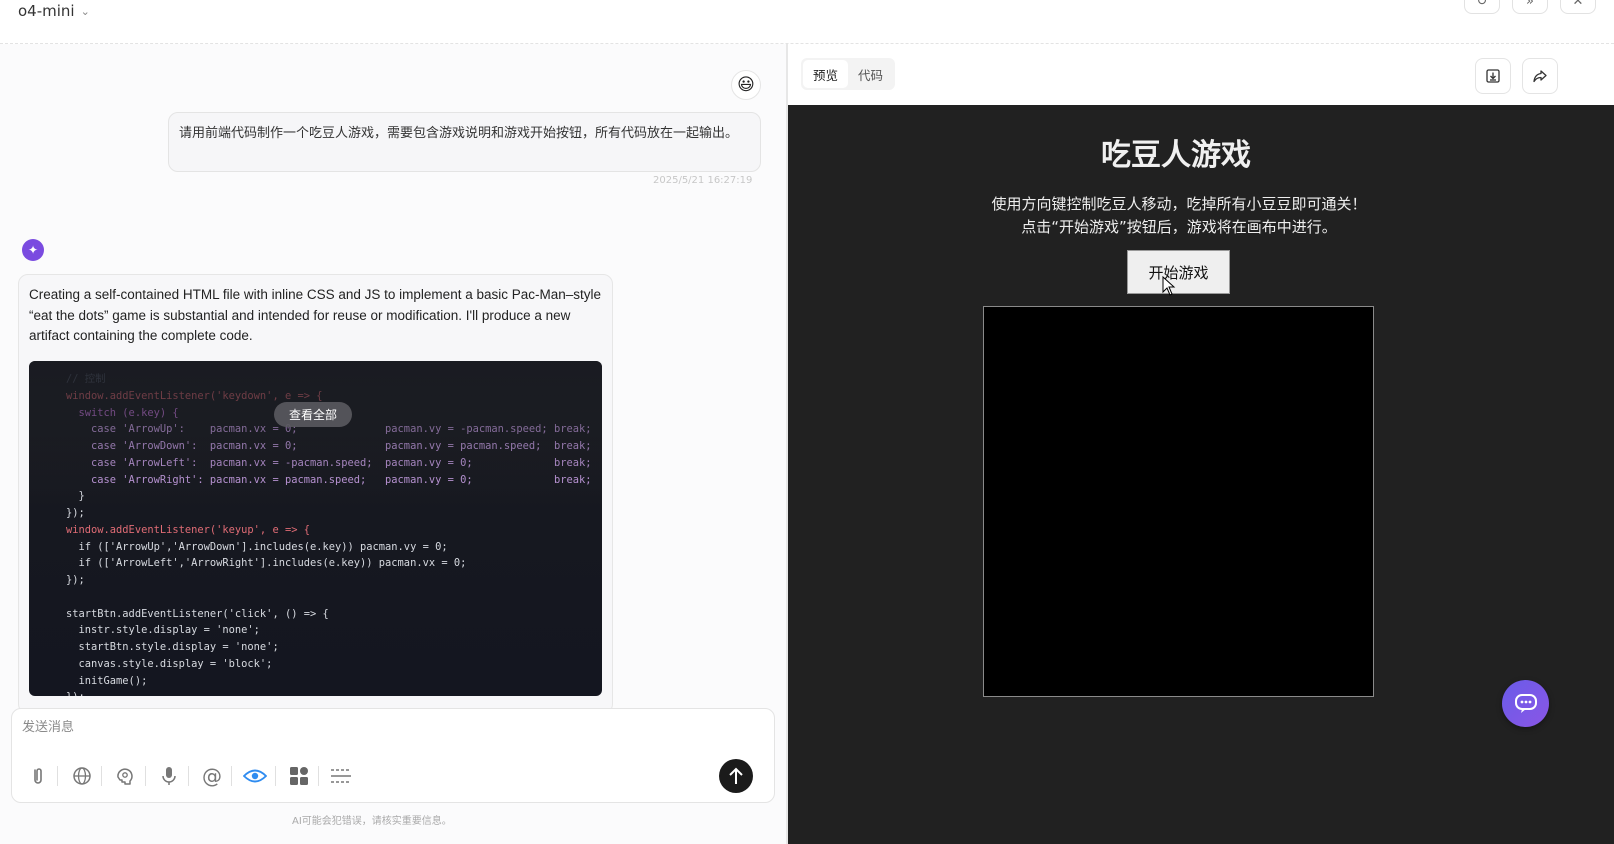 The height and width of the screenshot is (844, 1614). I want to click on model-selector: o4-mini ⌄, so click(54, 11).